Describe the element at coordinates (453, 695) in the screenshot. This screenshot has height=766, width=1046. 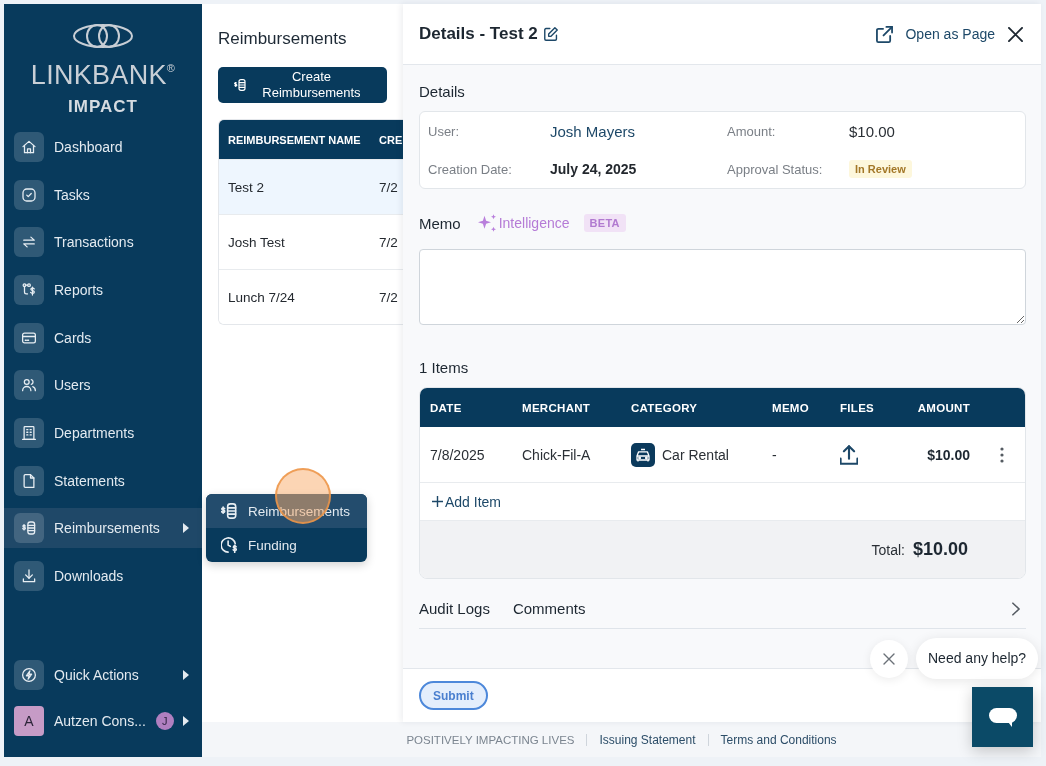
I see `submit-button: Submit` at that location.